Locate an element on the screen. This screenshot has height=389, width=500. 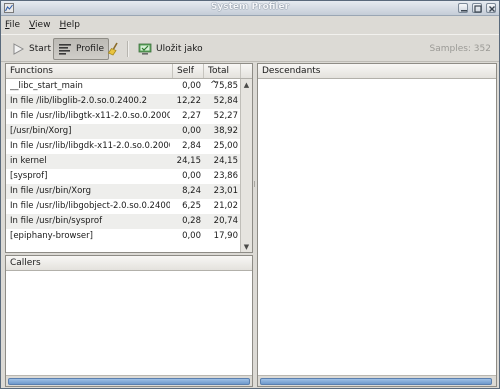
col-self: Self is located at coordinates (188, 71).